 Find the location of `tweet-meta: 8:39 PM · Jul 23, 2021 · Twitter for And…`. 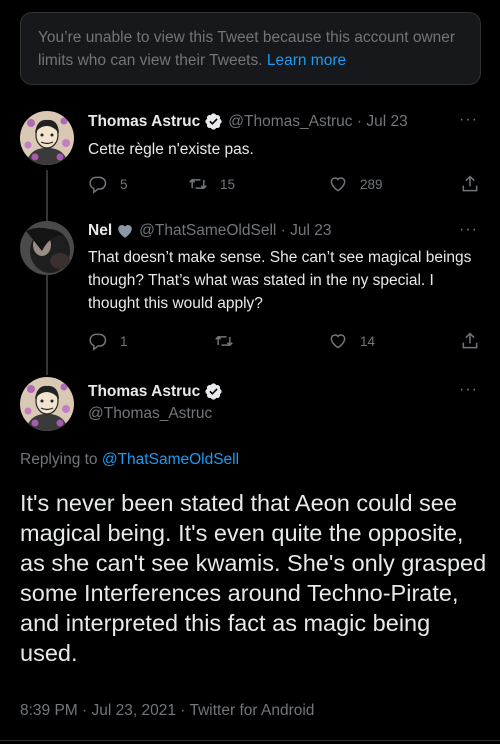

tweet-meta: 8:39 PM · Jul 23, 2021 · Twitter for And… is located at coordinates (167, 711).